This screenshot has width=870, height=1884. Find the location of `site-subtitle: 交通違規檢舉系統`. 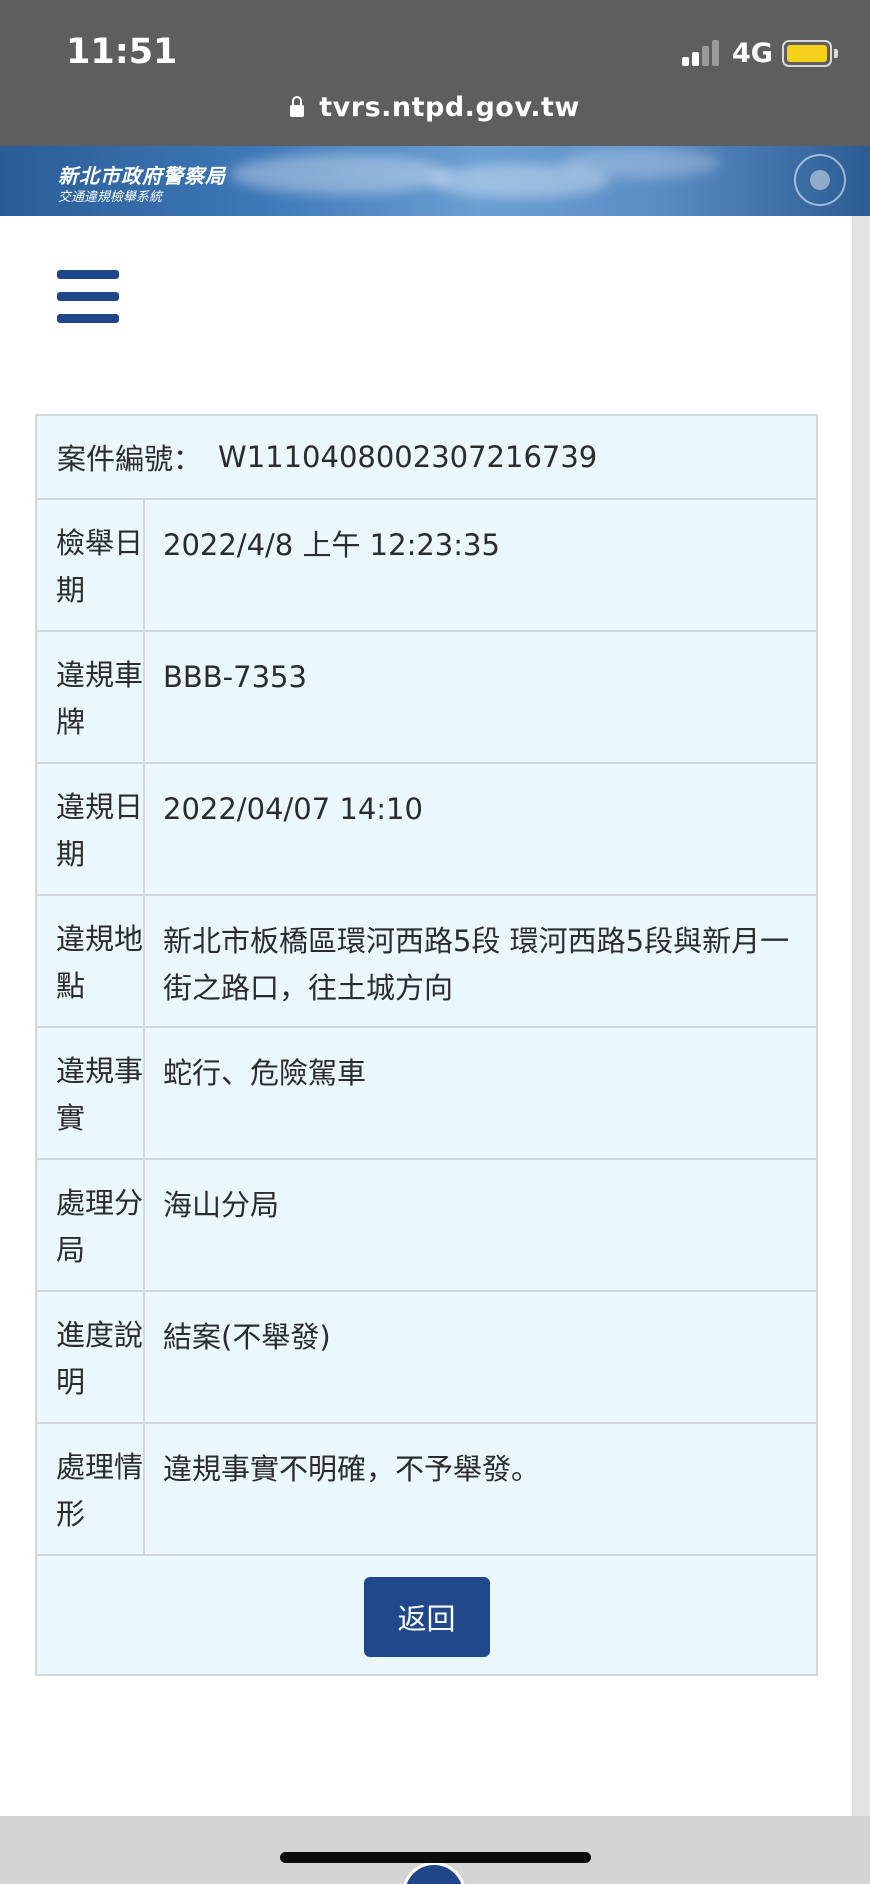

site-subtitle: 交通違規檢舉系統 is located at coordinates (110, 197).